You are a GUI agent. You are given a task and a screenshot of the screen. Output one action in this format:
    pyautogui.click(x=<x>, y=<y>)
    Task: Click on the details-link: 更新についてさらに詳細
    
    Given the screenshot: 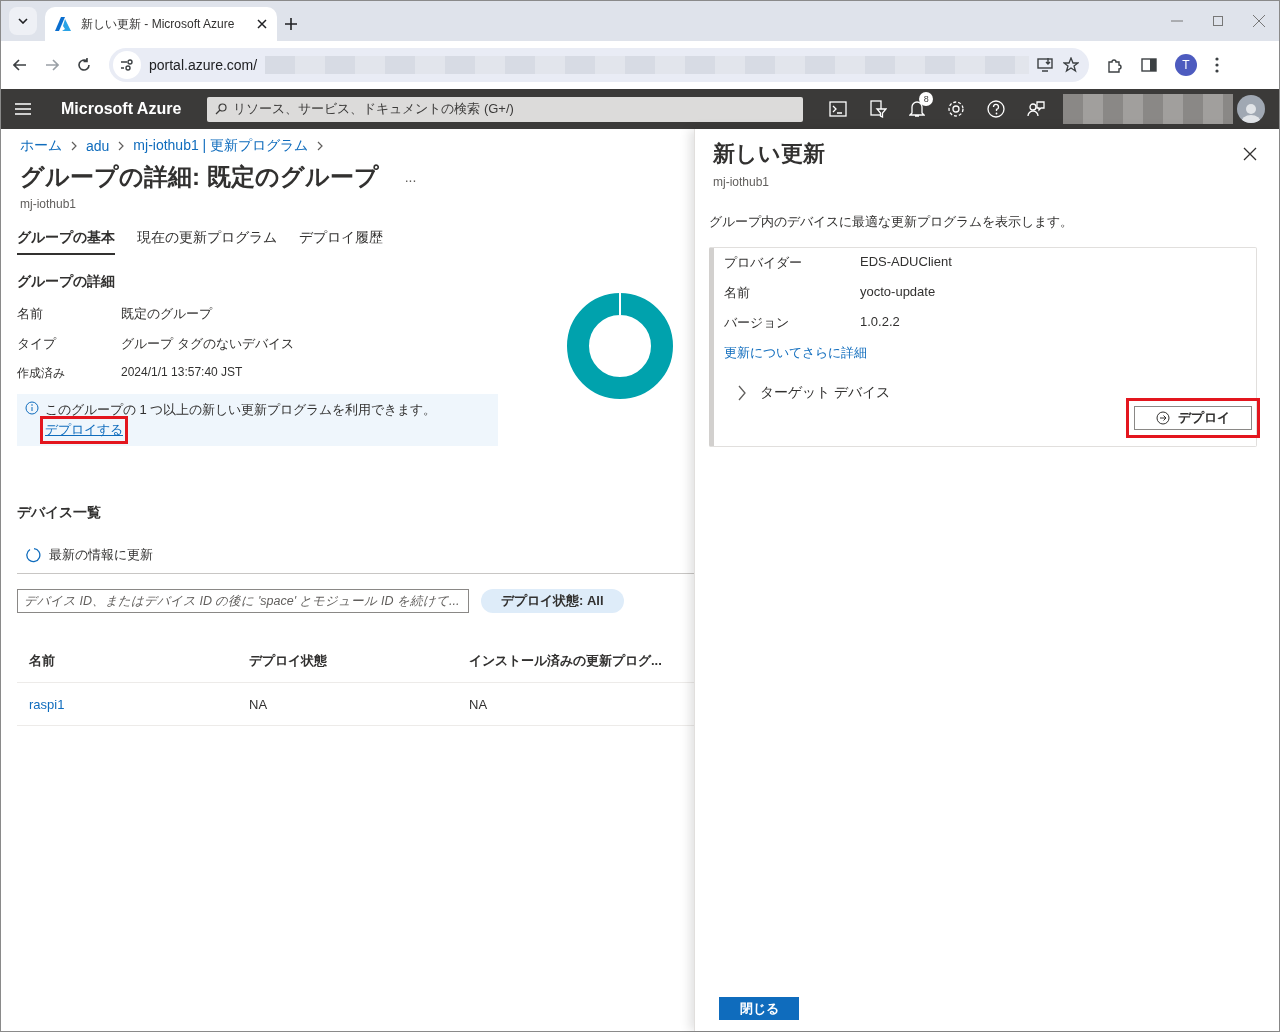 What is the action you would take?
    pyautogui.click(x=795, y=352)
    